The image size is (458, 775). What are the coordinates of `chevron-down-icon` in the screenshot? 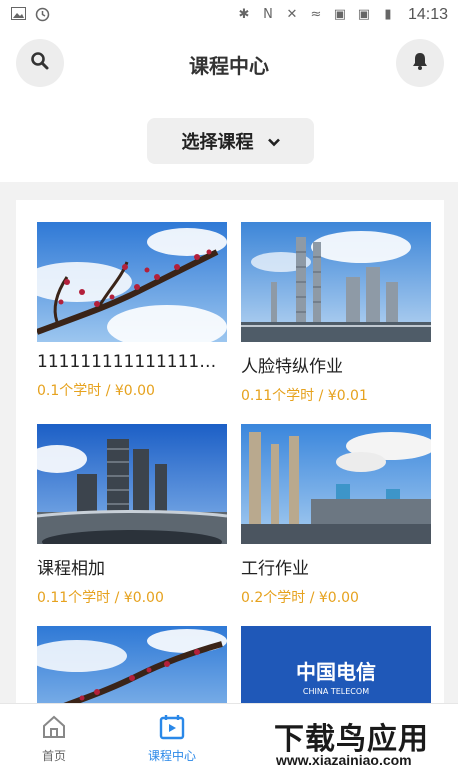 It's located at (273, 141).